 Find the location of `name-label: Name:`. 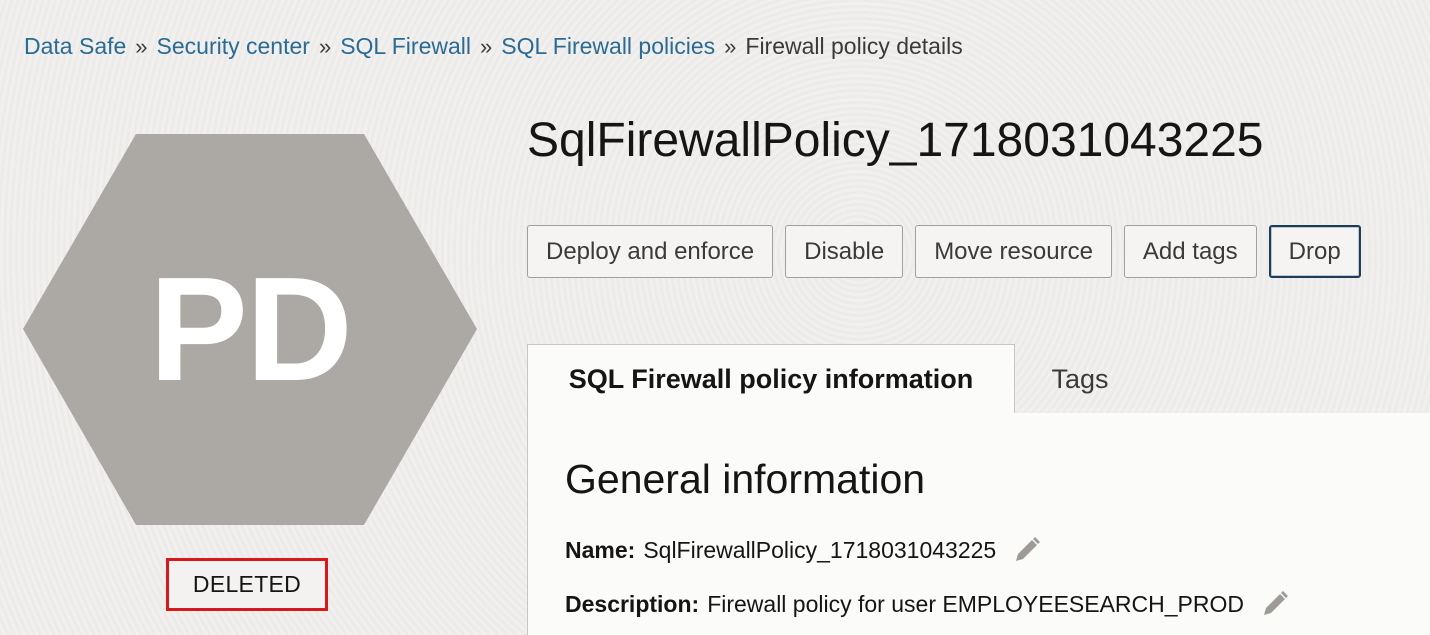

name-label: Name: is located at coordinates (600, 549).